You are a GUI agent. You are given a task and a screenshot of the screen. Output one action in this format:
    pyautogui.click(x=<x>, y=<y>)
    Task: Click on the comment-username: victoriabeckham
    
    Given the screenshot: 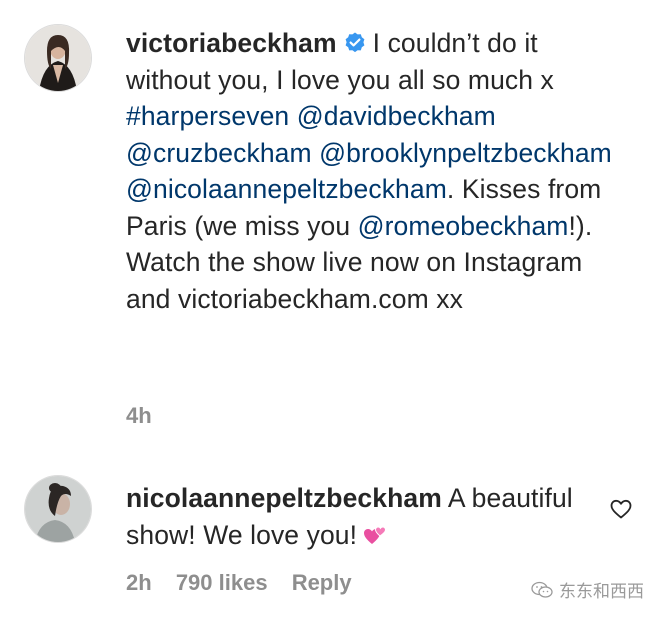 What is the action you would take?
    pyautogui.click(x=231, y=43)
    